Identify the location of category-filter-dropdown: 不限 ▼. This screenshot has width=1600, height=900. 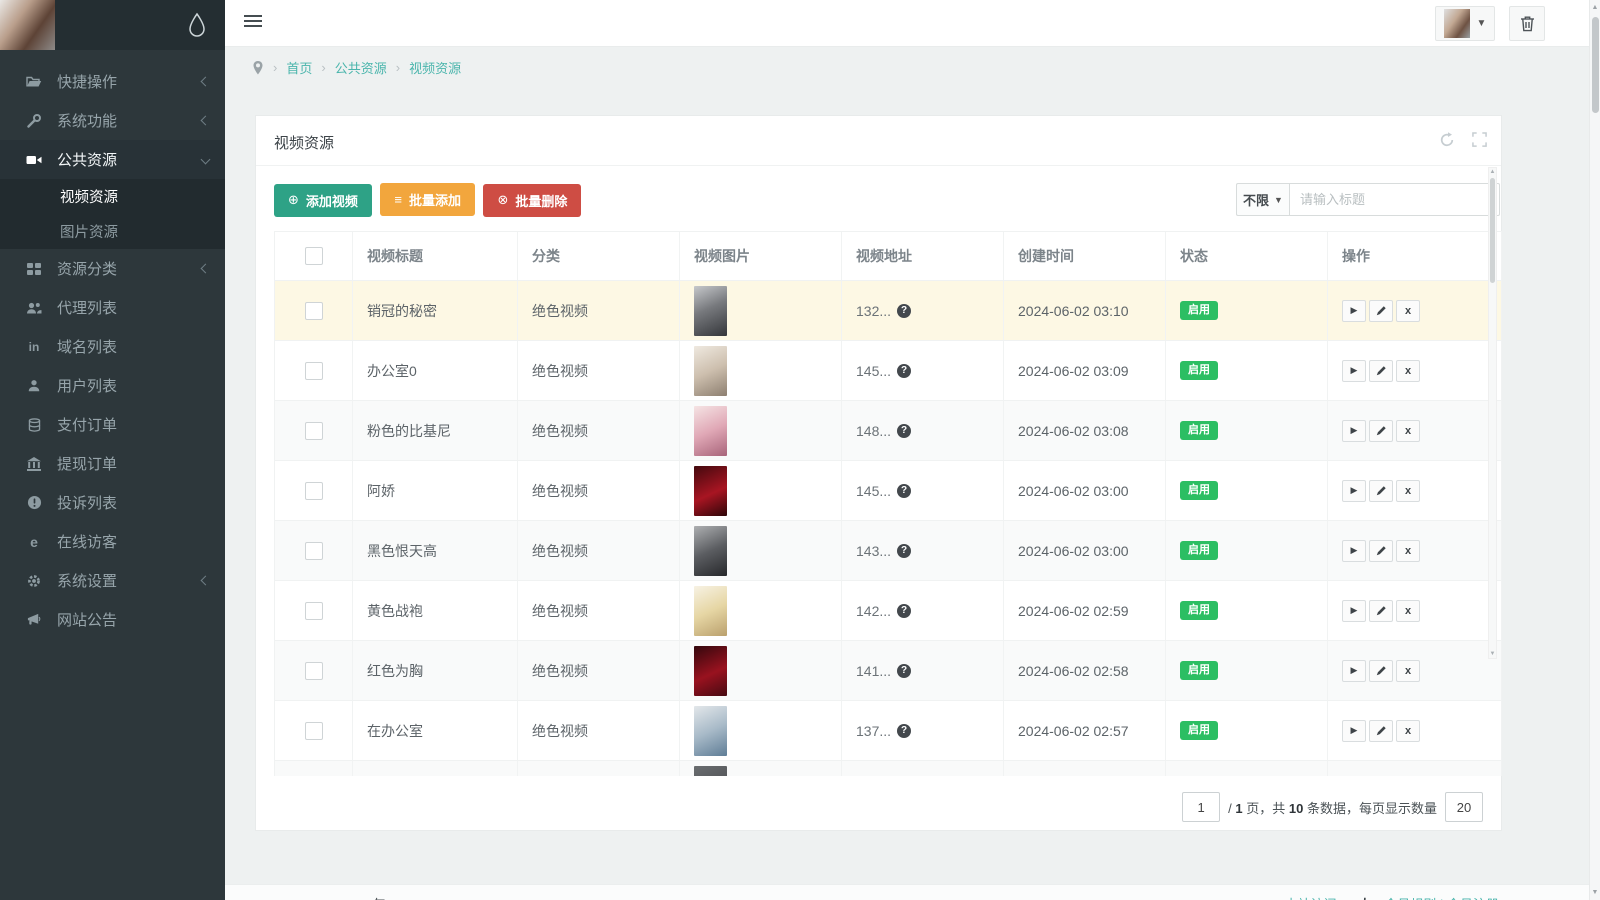
(1262, 199).